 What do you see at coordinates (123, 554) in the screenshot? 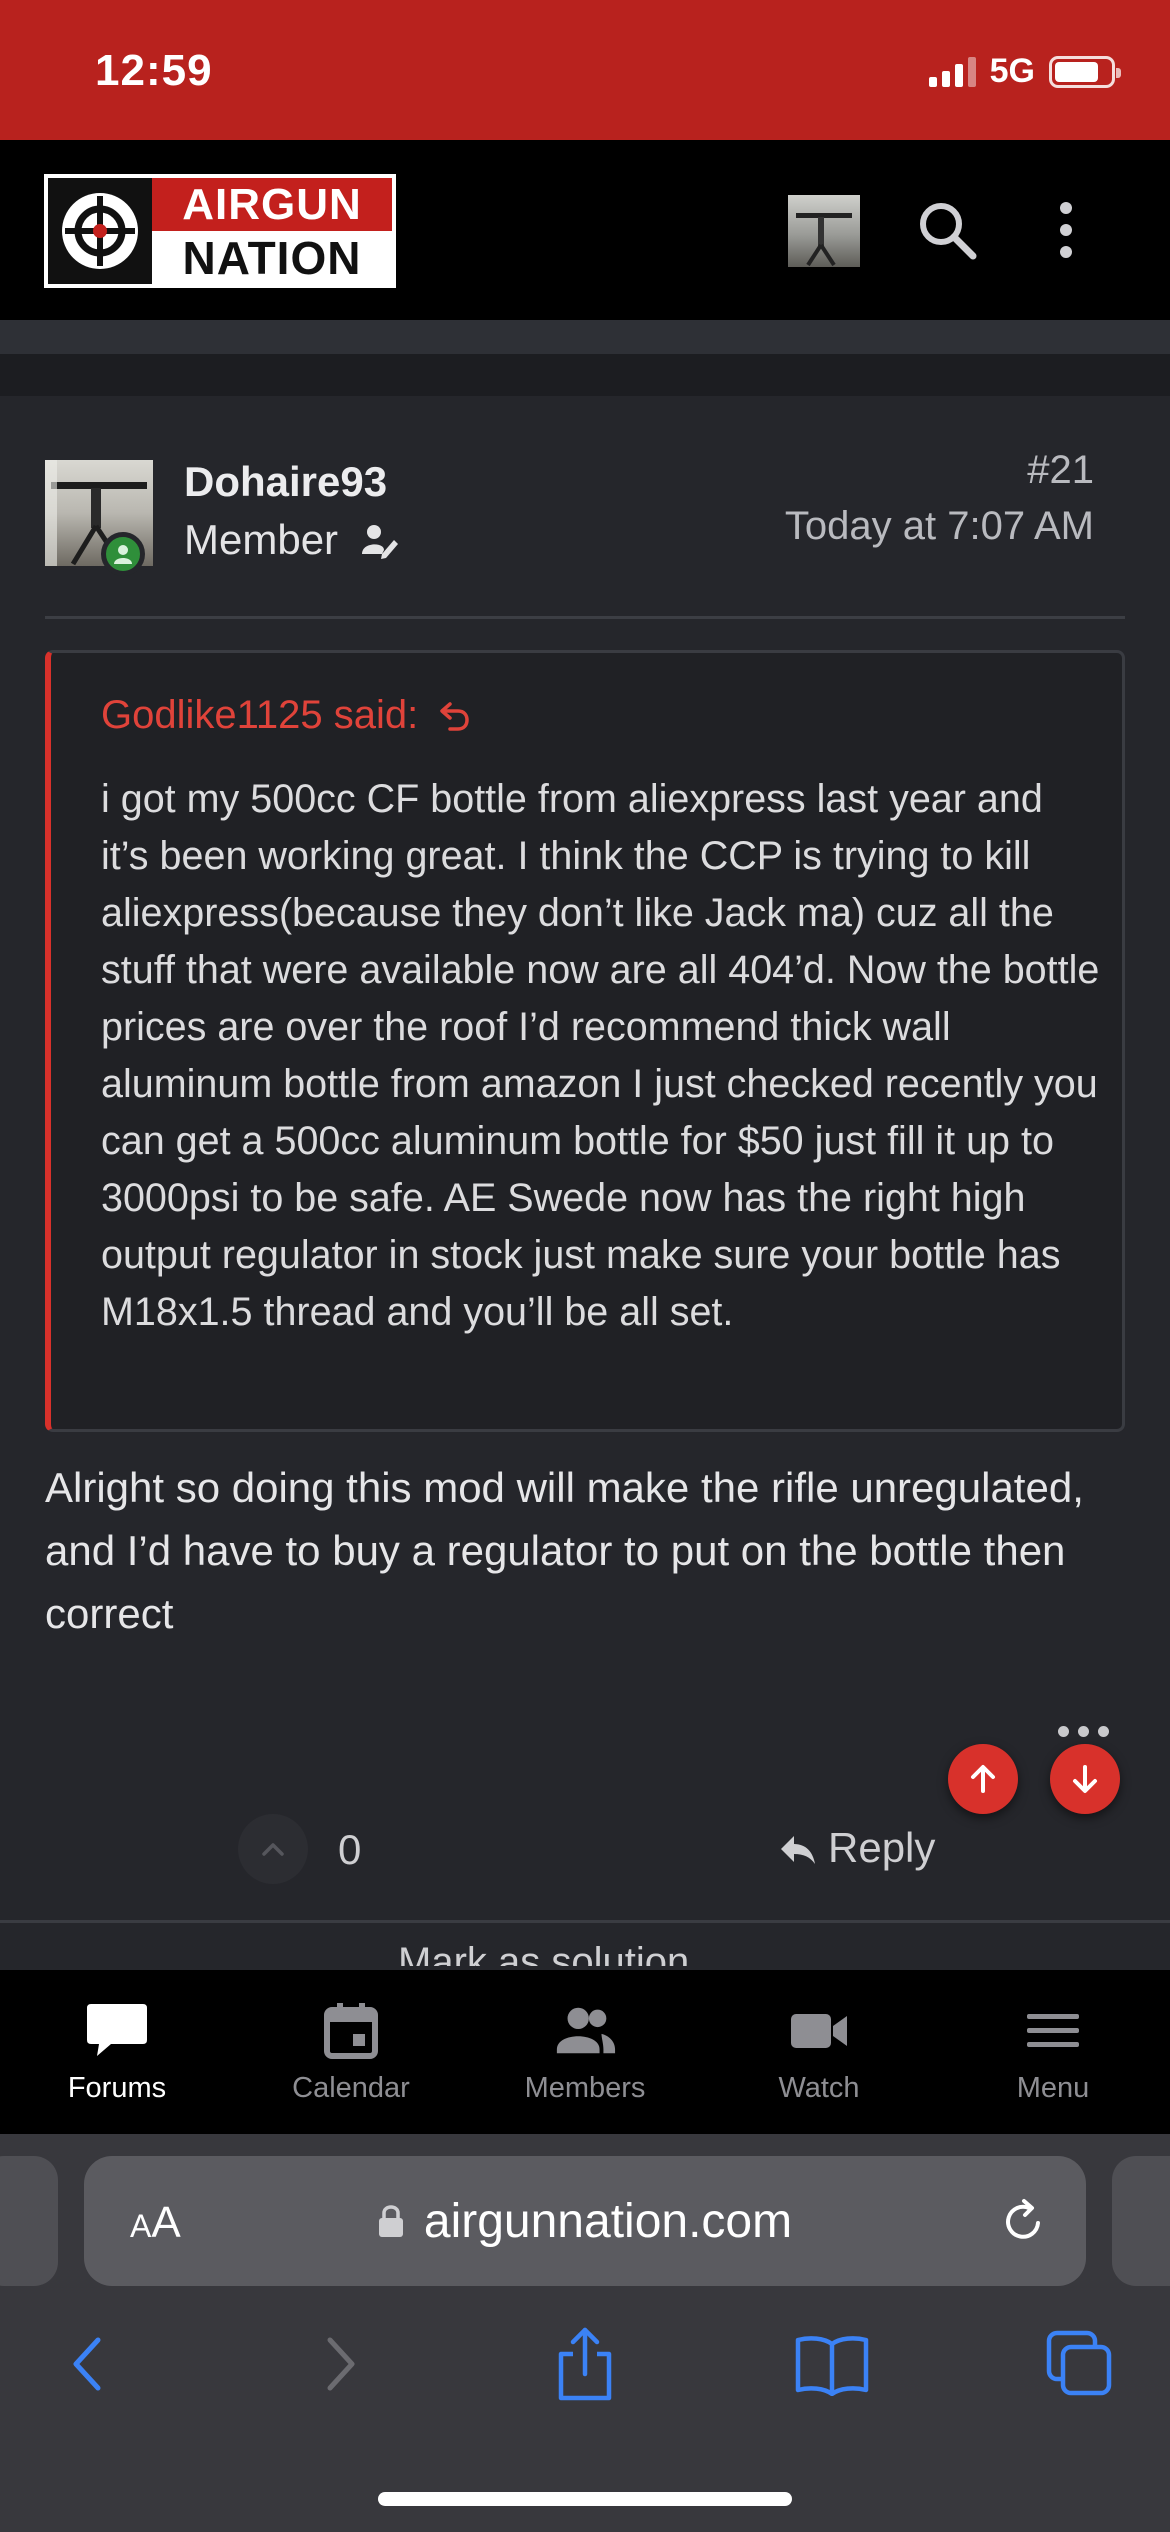
I see `online-status-icon` at bounding box center [123, 554].